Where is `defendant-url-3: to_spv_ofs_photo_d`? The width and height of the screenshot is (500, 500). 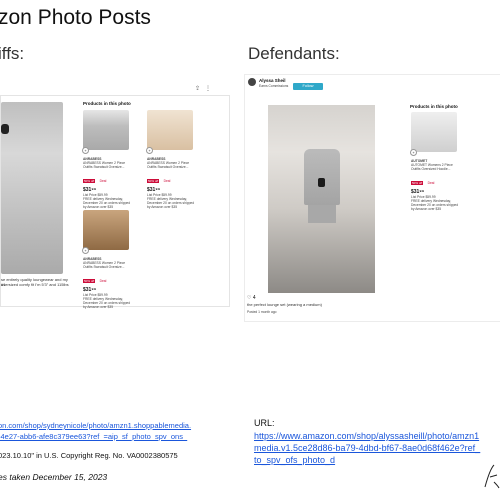
defendant-url-3: to_spv_ofs_photo_d is located at coordinates (294, 460).